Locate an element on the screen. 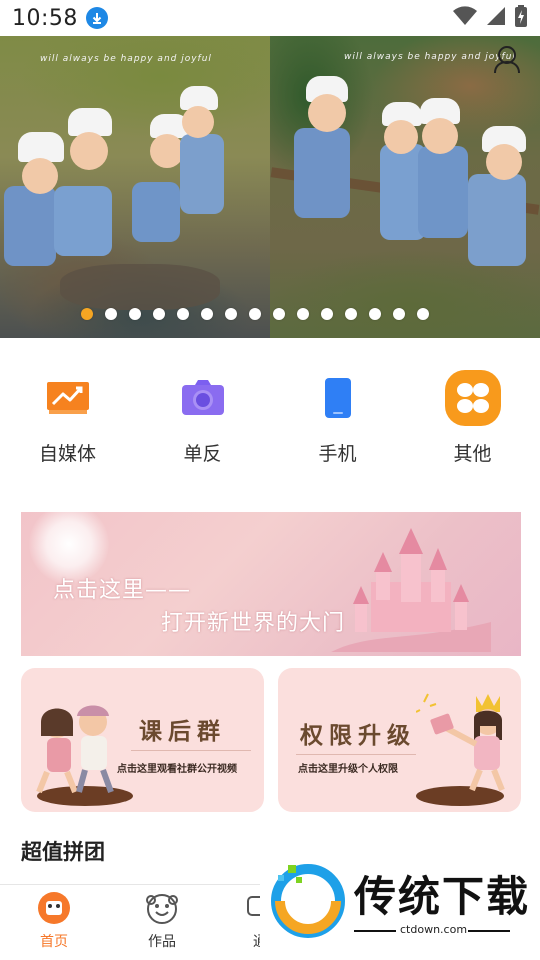  tab-label: 作品 is located at coordinates (162, 942).